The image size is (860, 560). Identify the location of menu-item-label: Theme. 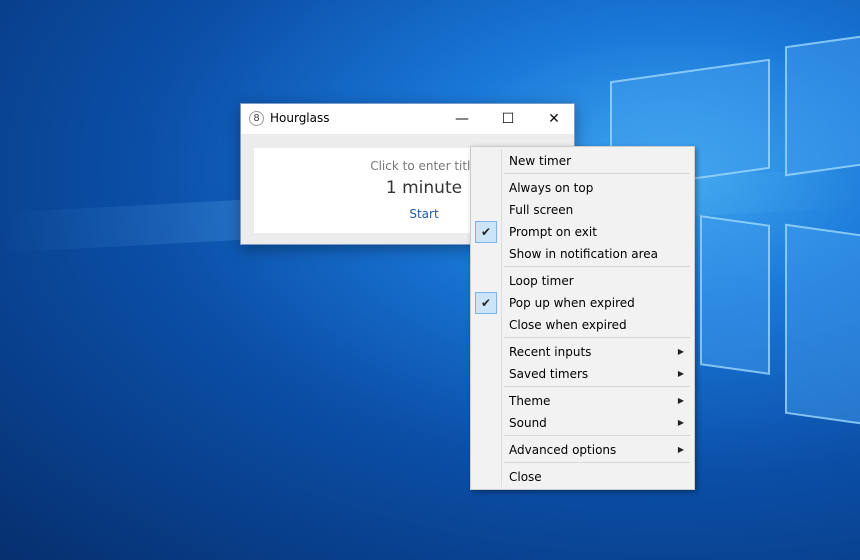
(530, 401).